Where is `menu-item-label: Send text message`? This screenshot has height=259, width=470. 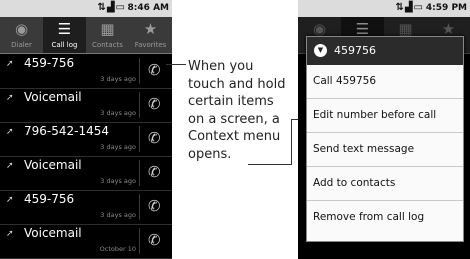
menu-item-label: Send text message is located at coordinates (364, 149).